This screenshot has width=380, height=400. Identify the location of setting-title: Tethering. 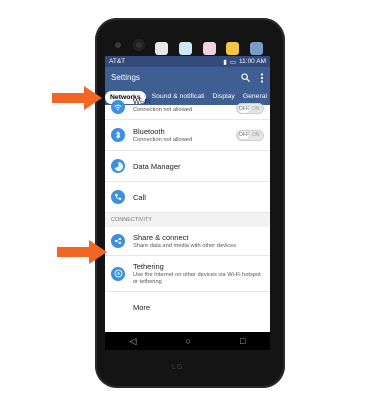
(148, 266).